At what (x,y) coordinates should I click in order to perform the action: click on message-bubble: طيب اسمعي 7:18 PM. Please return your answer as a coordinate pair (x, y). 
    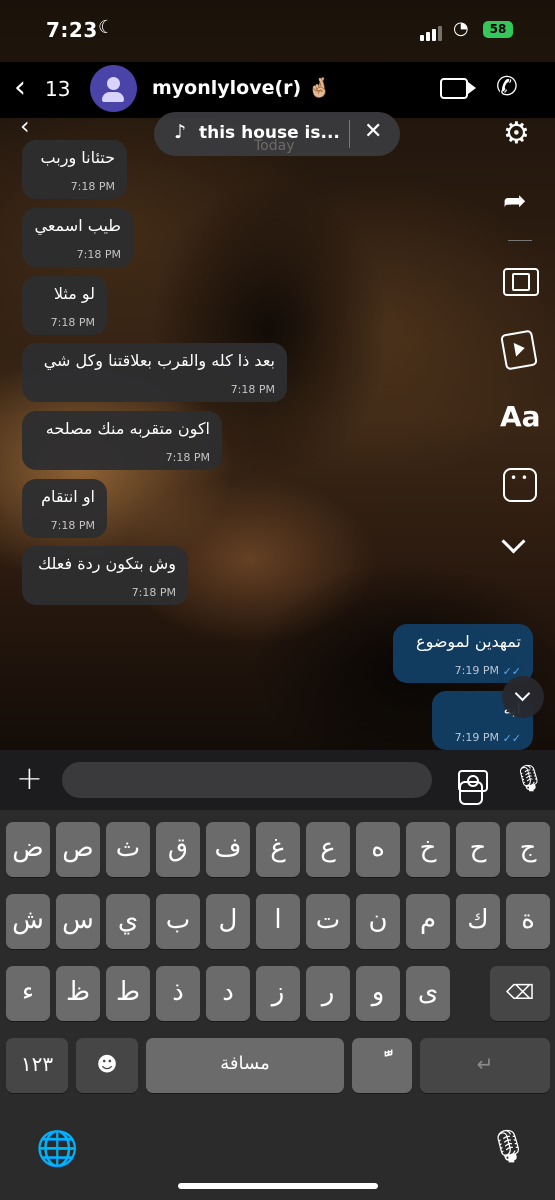
    Looking at the image, I should click on (77, 237).